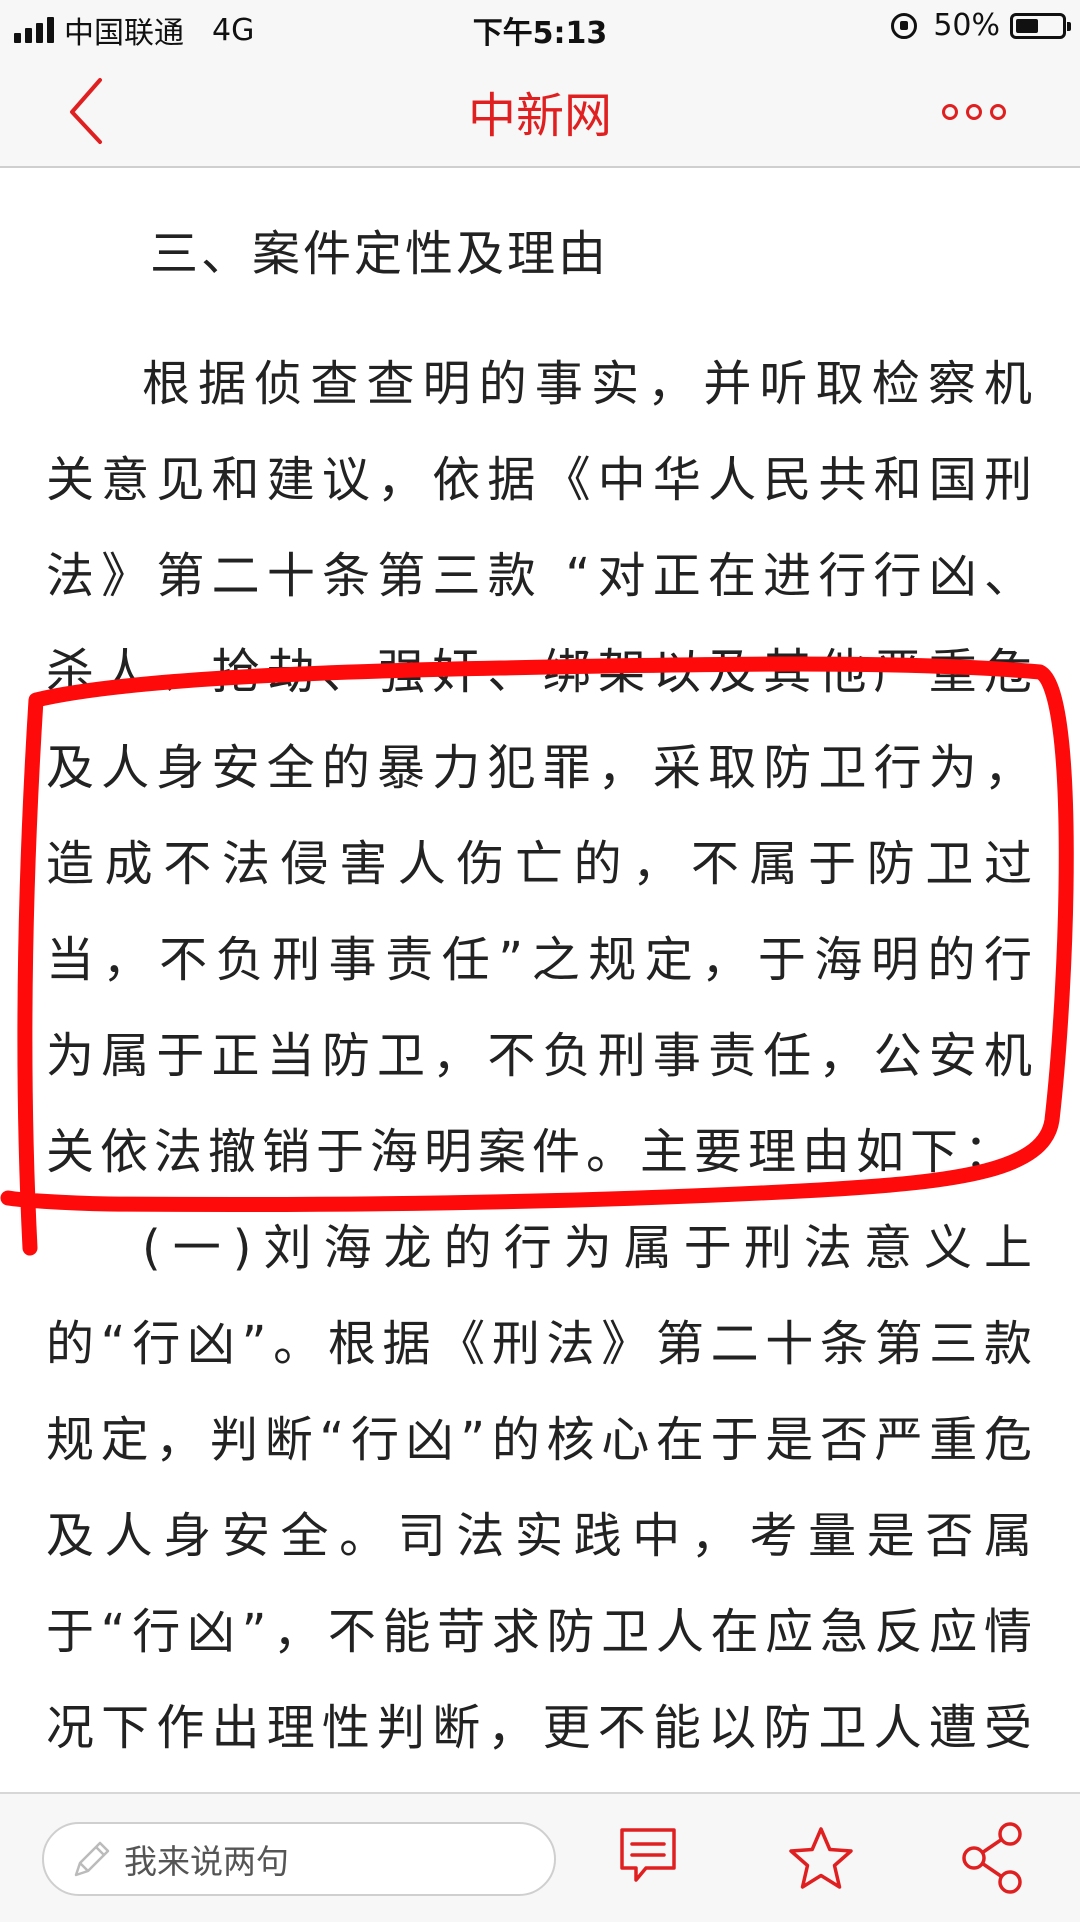 The height and width of the screenshot is (1922, 1080). I want to click on comment-placeholder: 我来说两句, so click(206, 1861).